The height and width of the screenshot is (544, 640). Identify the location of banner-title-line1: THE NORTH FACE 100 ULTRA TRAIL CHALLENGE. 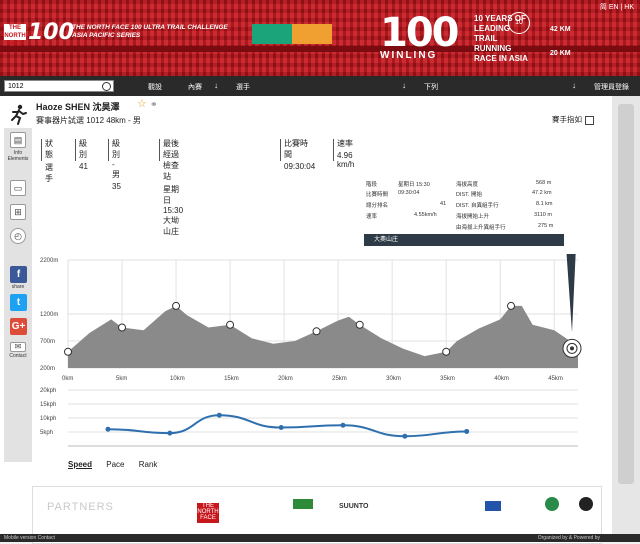
(150, 27).